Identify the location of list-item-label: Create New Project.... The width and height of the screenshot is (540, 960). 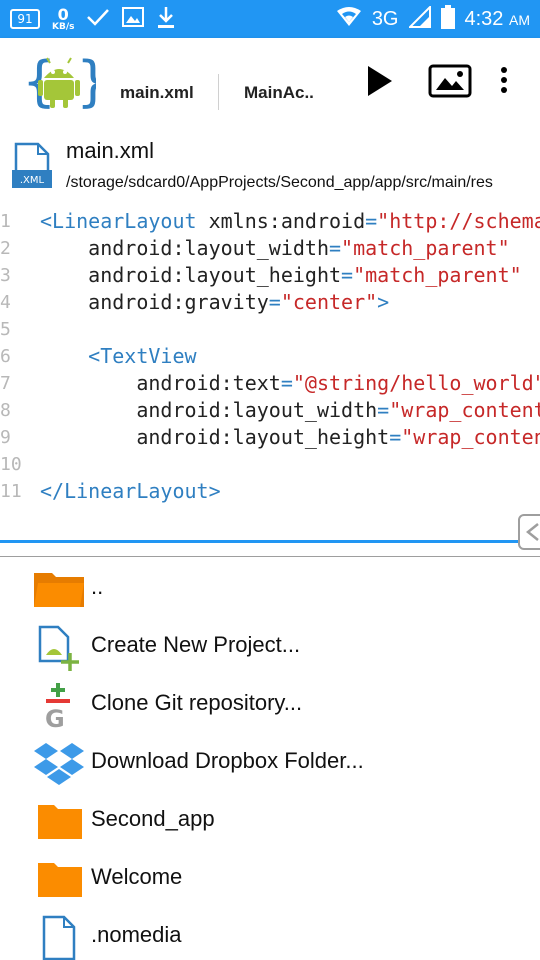
(196, 644).